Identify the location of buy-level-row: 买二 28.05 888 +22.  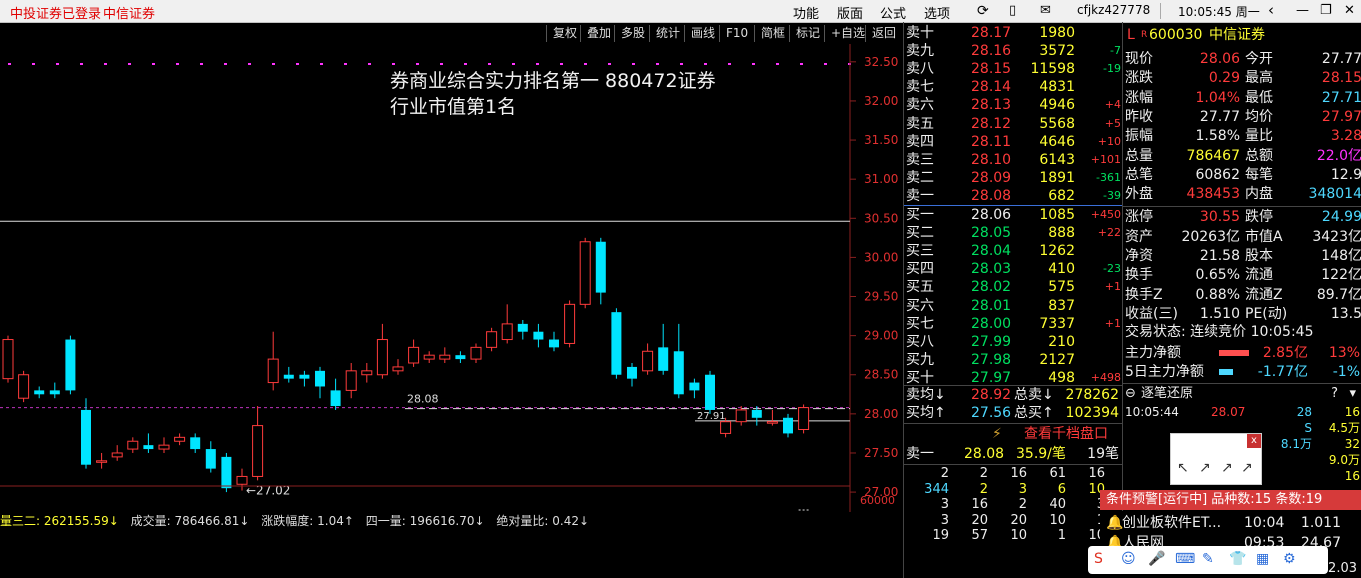
(1013, 233).